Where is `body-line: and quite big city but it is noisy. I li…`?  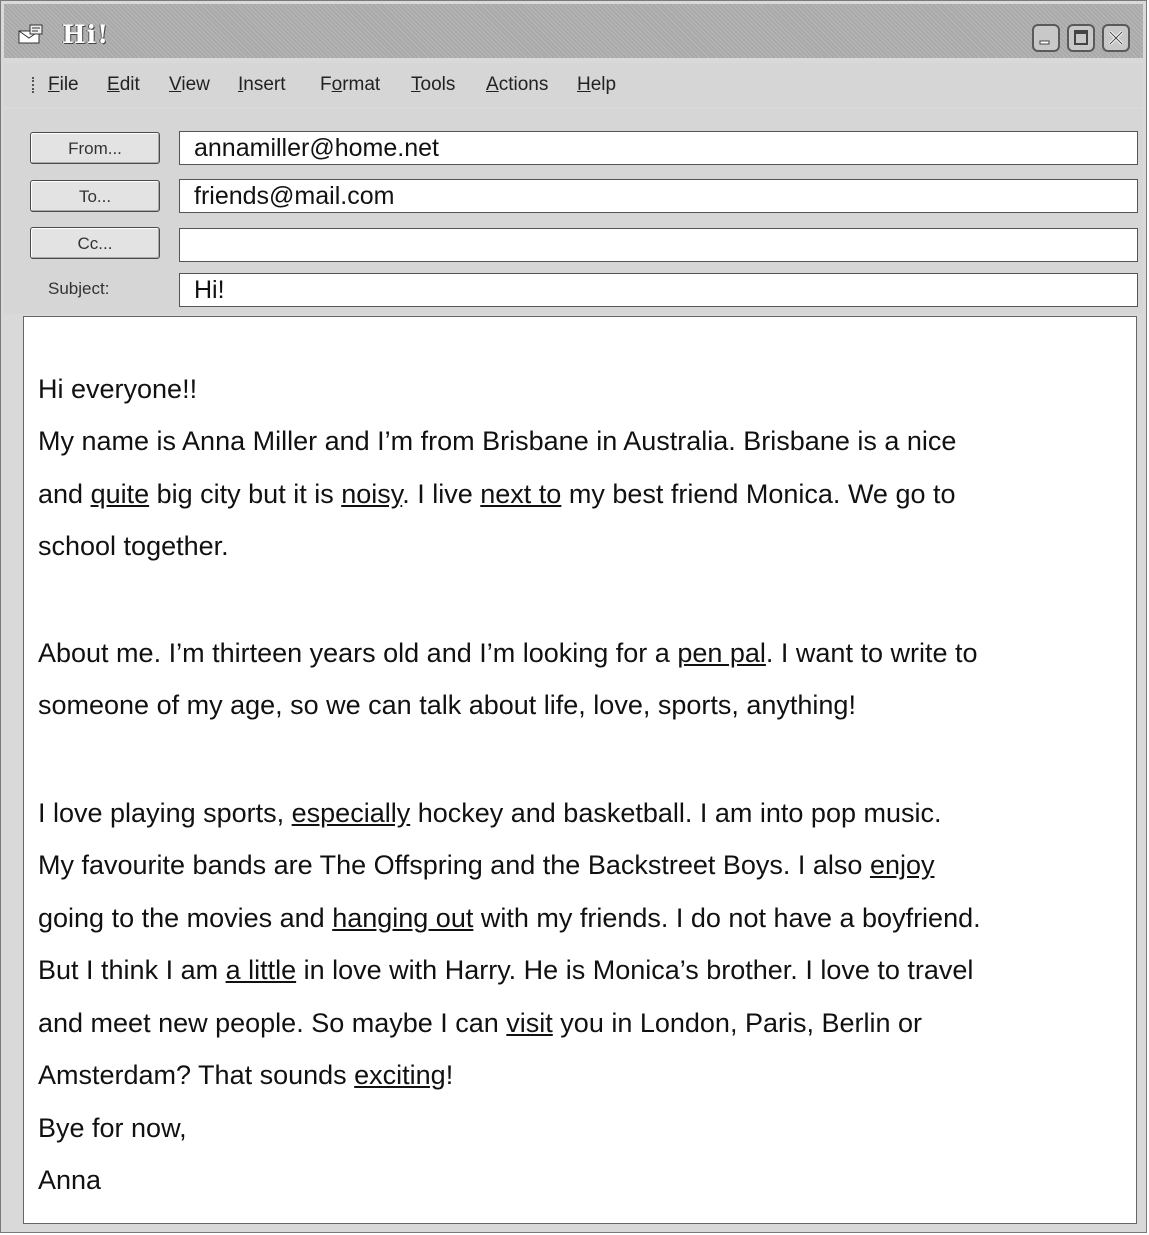
body-line: and quite big city but it is noisy. I li… is located at coordinates (497, 494).